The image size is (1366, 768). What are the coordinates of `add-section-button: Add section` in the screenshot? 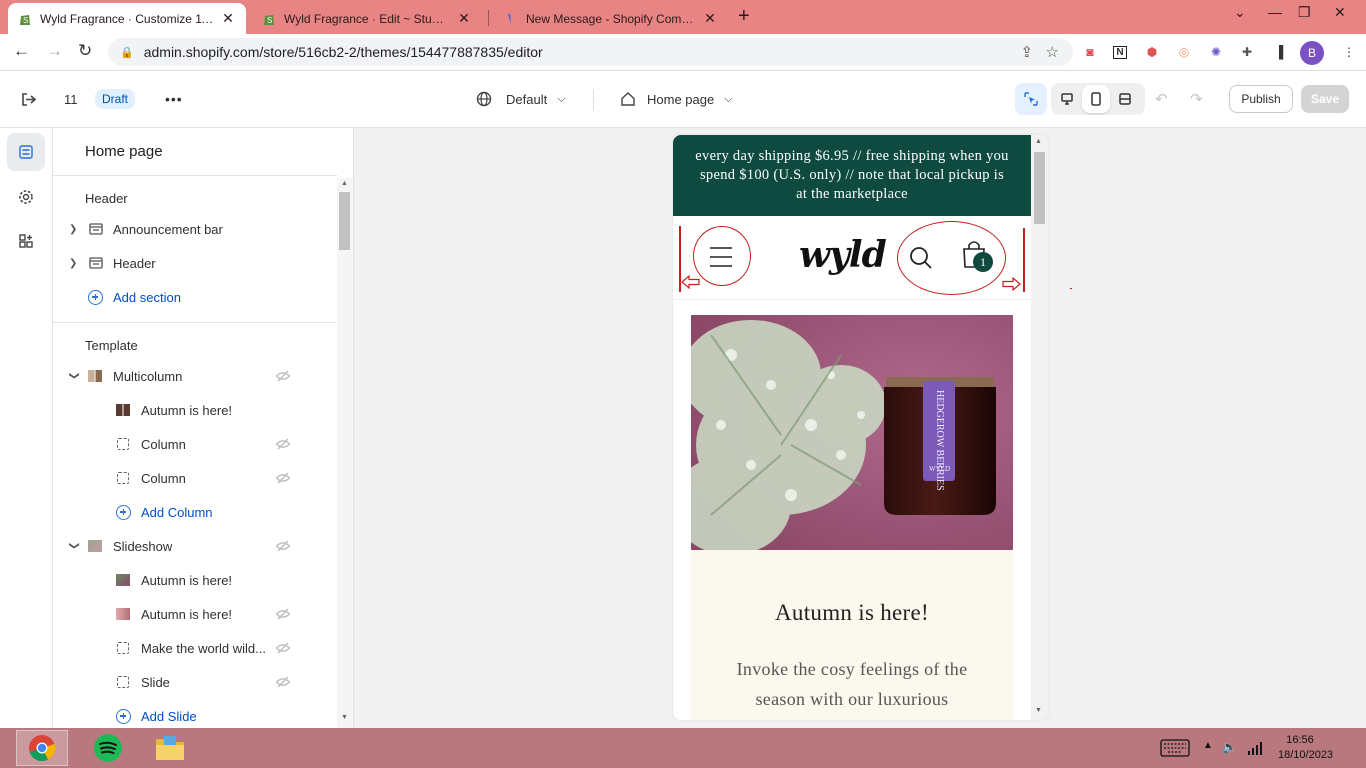 It's located at (195, 297).